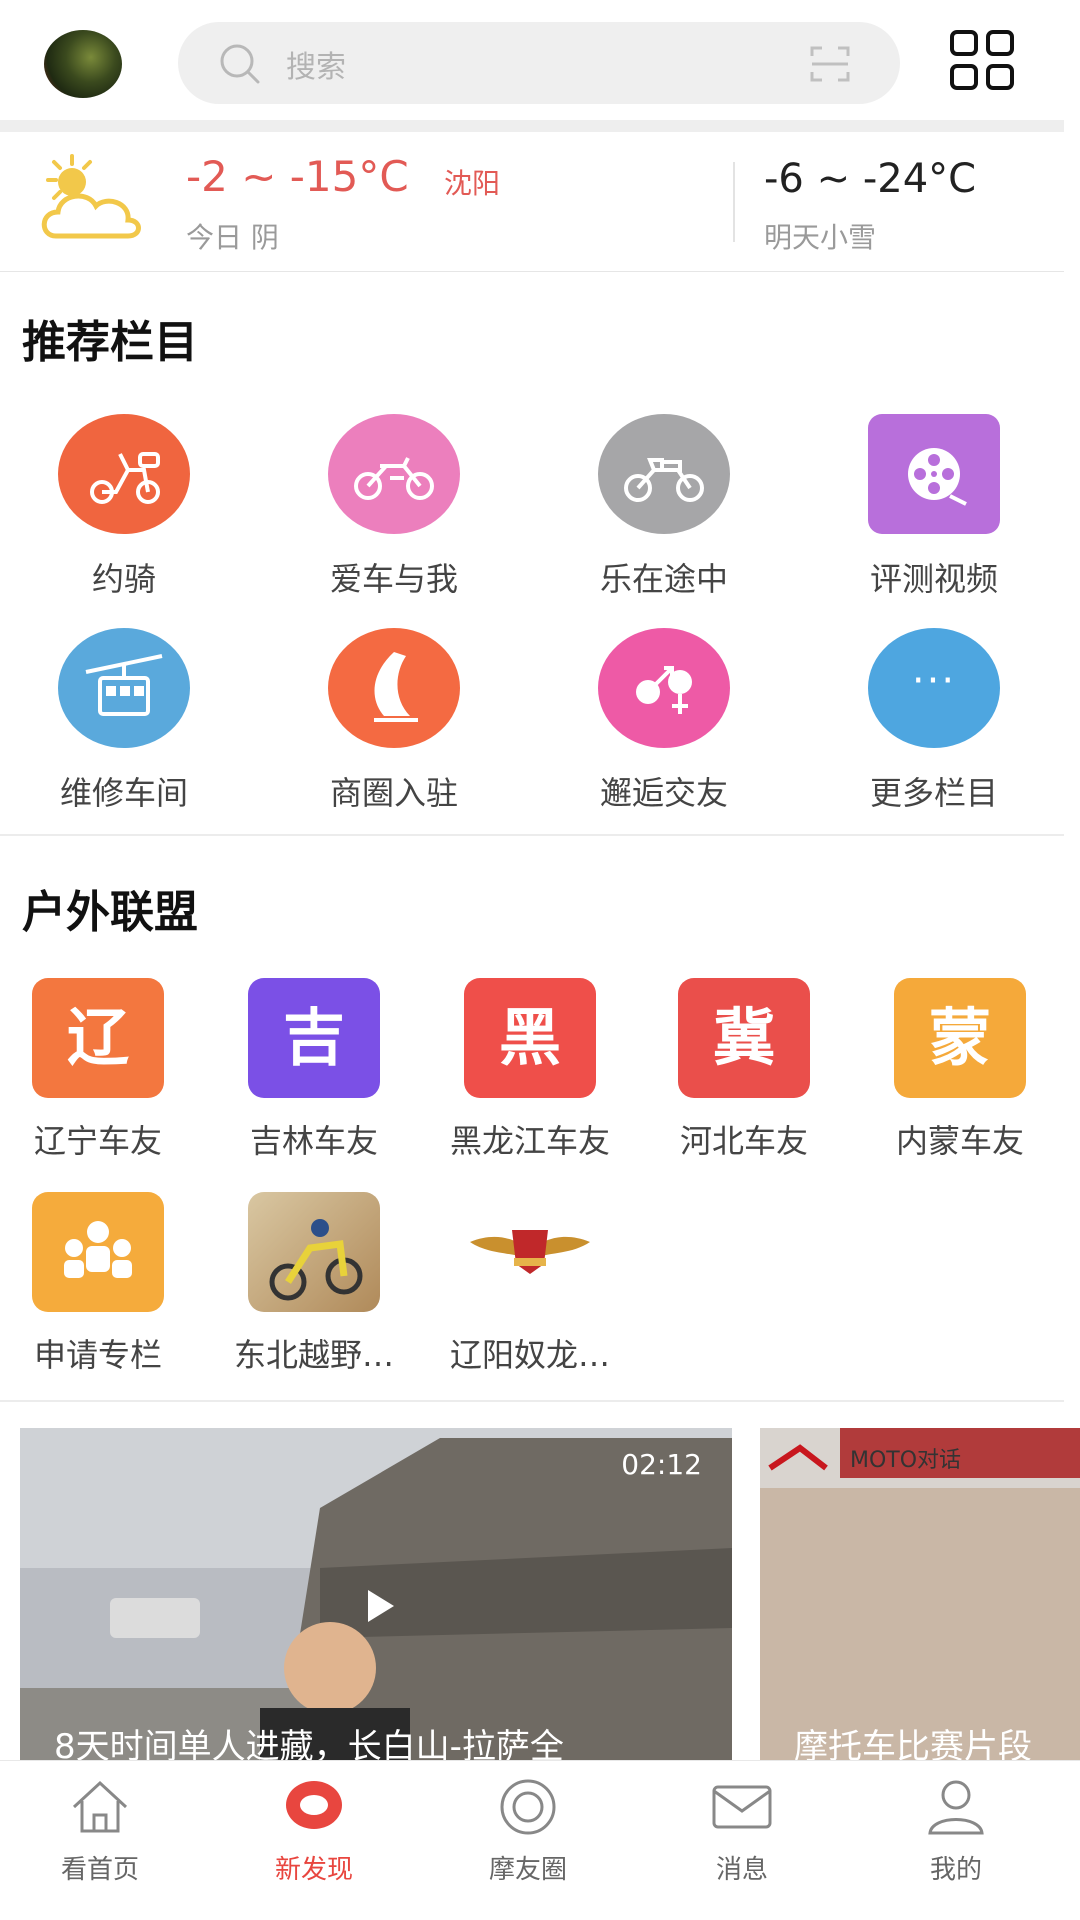  Describe the element at coordinates (123, 579) in the screenshot. I see `rec-item-label: 约骑` at that location.